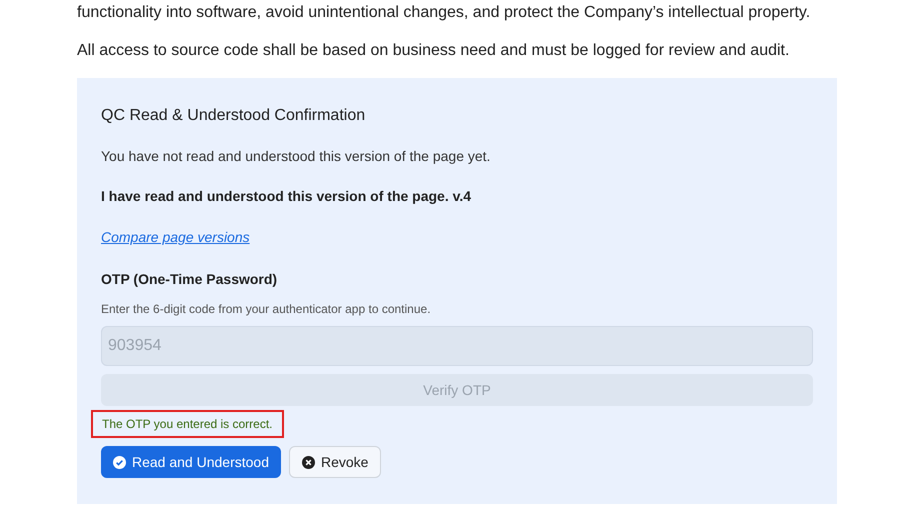 This screenshot has height=523, width=919. What do you see at coordinates (286, 196) in the screenshot?
I see `statement-text: I have read and understood this version of the page. v.4` at bounding box center [286, 196].